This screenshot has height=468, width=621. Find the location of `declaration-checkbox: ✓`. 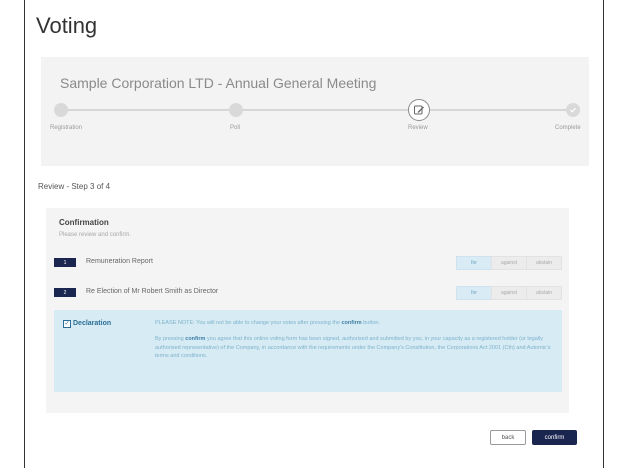

declaration-checkbox: ✓ is located at coordinates (67, 324).